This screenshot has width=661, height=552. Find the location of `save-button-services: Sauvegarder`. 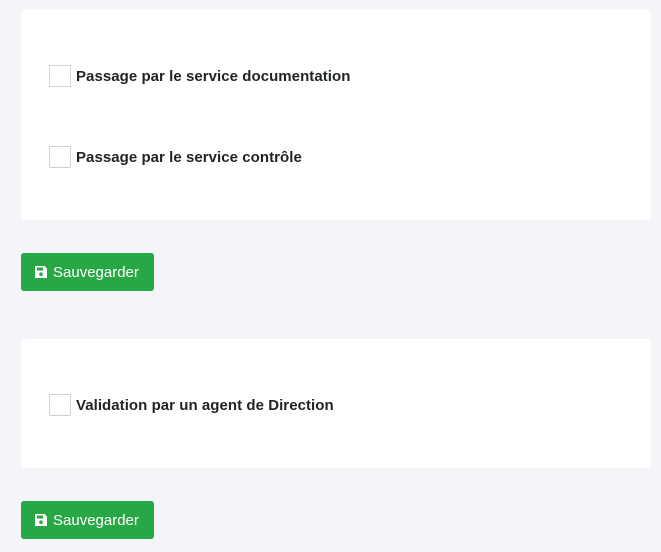

save-button-services: Sauvegarder is located at coordinates (87, 272).